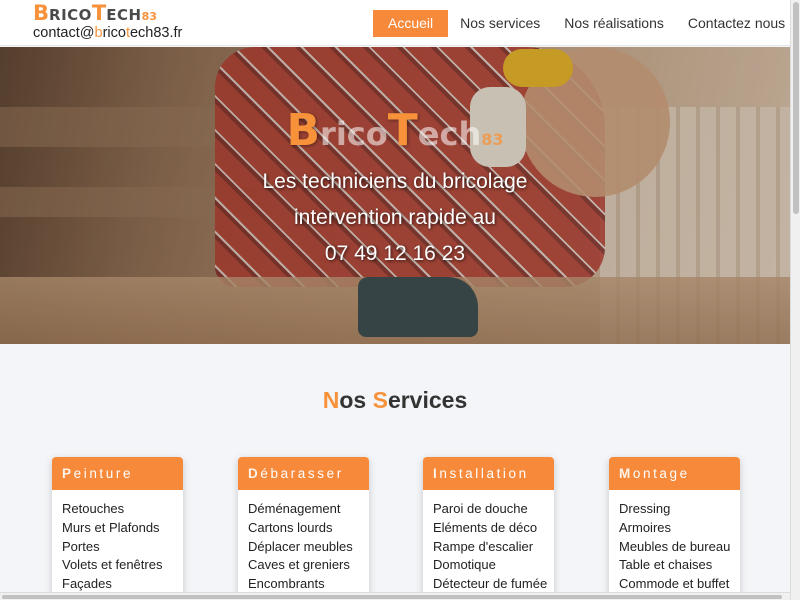  I want to click on card-initial: D, so click(254, 473).